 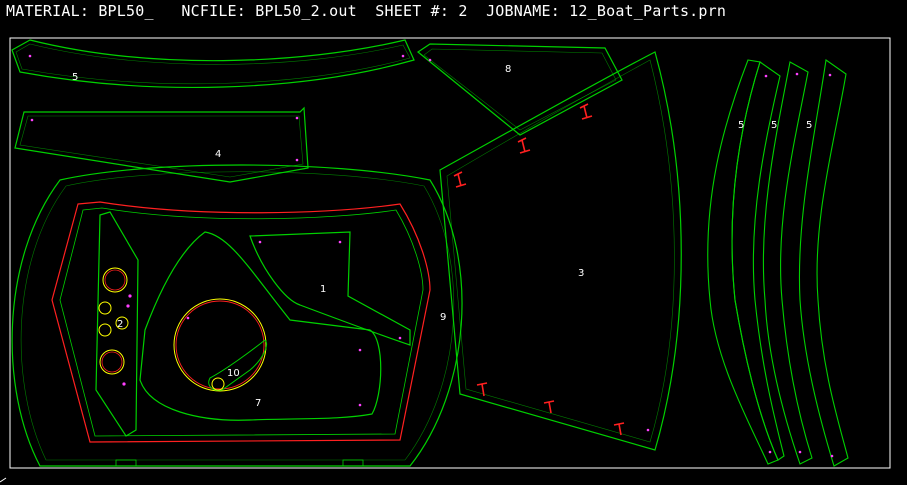 What do you see at coordinates (161, 144) in the screenshot?
I see `part-4: 4` at bounding box center [161, 144].